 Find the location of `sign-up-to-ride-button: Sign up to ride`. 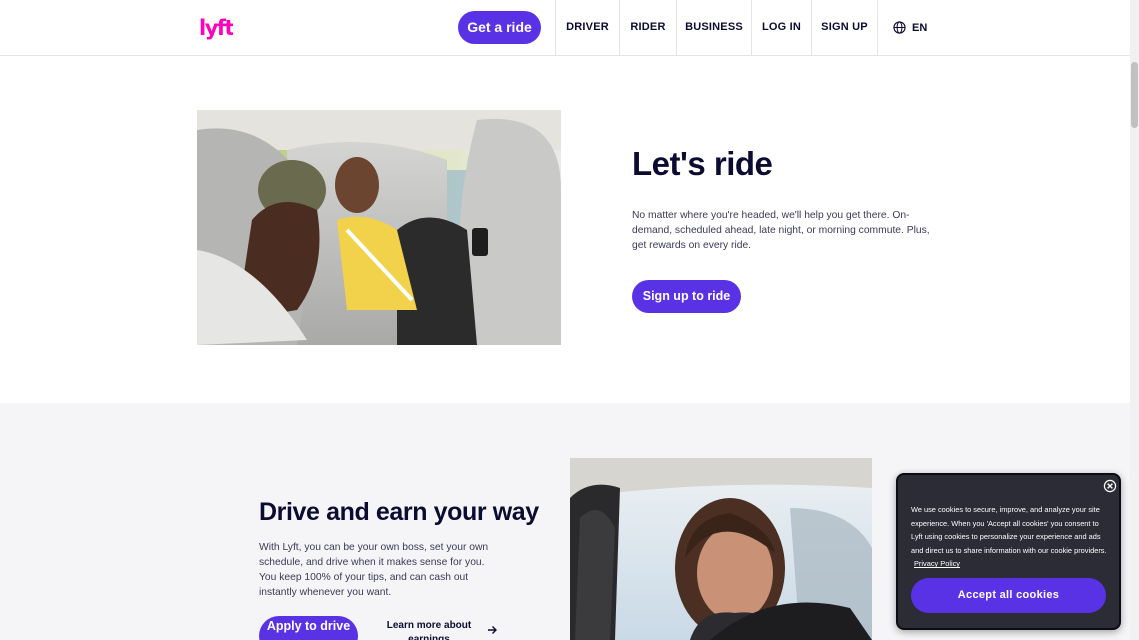

sign-up-to-ride-button: Sign up to ride is located at coordinates (686, 296).